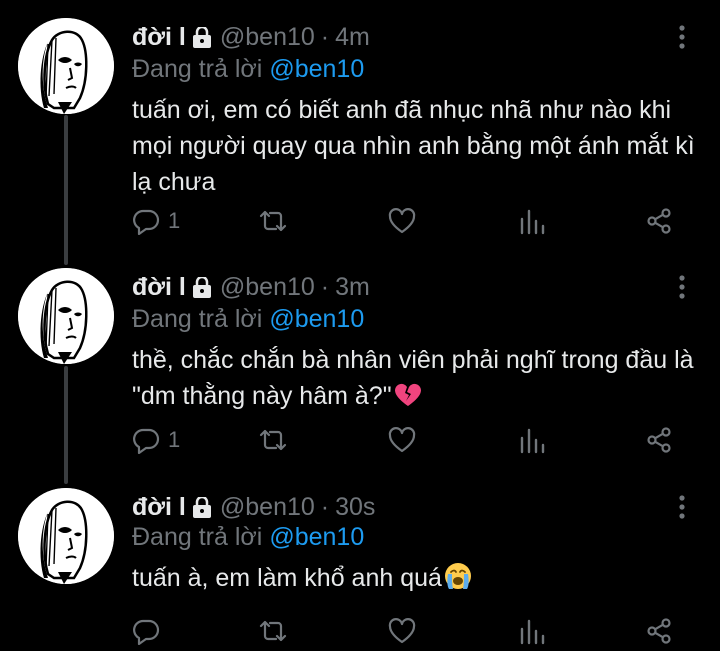 Image resolution: width=720 pixels, height=651 pixels. I want to click on timestamp: 30s, so click(355, 507).